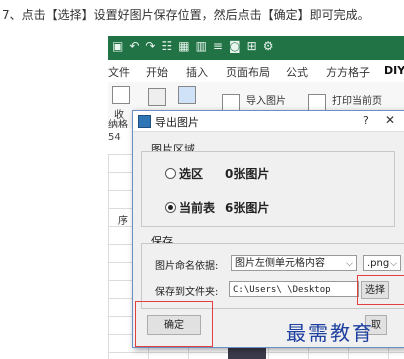 This screenshot has width=404, height=359. What do you see at coordinates (186, 15) in the screenshot?
I see `instruction-text: 7、点击【选择】设置好图片保存位置，然后点击【确定】即可完成。` at bounding box center [186, 15].